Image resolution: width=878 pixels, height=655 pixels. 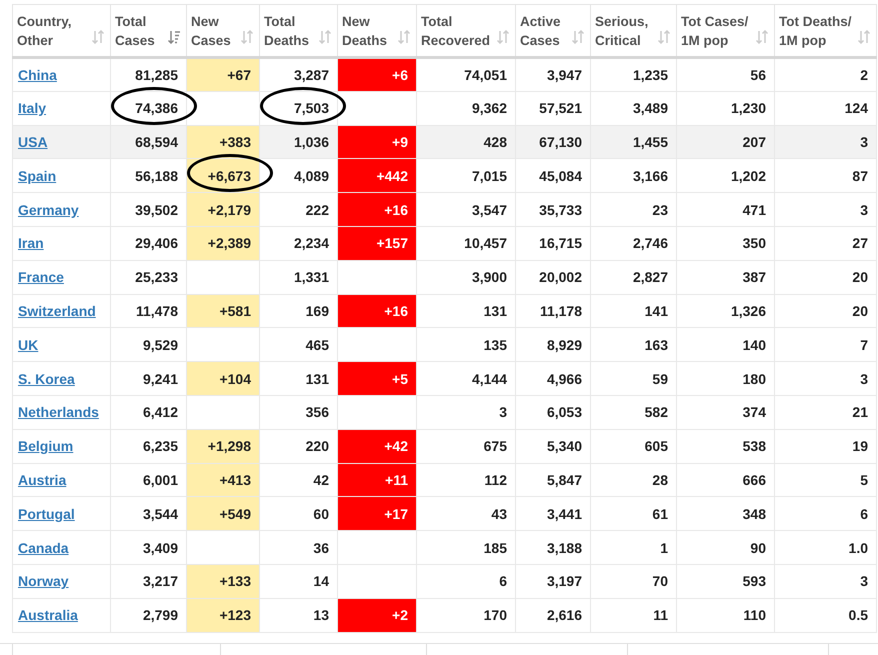 What do you see at coordinates (148, 277) in the screenshot?
I see `table-cell: 25,233` at bounding box center [148, 277].